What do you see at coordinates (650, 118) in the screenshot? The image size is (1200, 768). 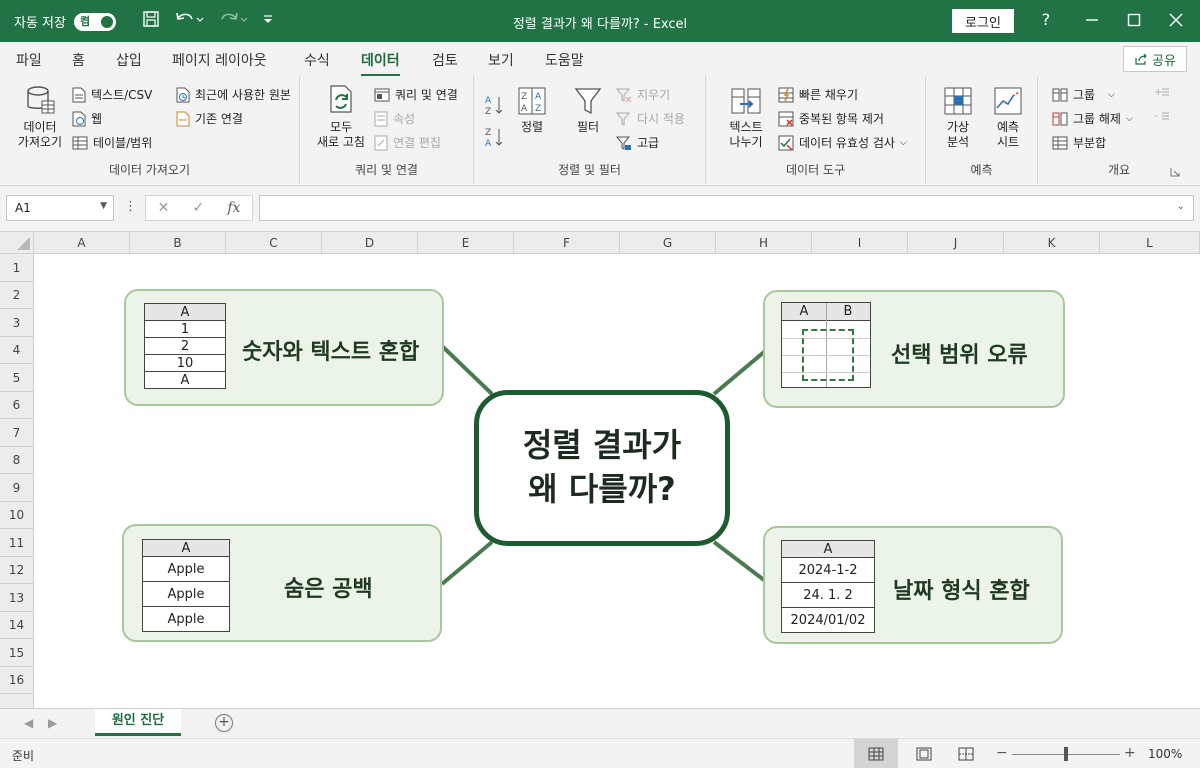 I see `reapply-filter-button: 다시 적용` at bounding box center [650, 118].